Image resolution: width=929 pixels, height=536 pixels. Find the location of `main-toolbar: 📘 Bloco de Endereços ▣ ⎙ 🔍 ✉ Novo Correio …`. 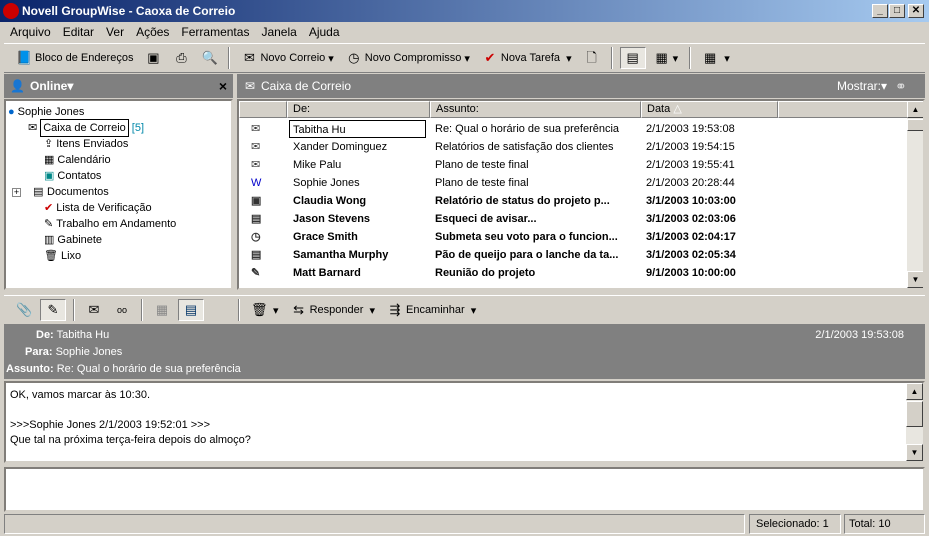

main-toolbar: 📘 Bloco de Endereços ▣ ⎙ 🔍 ✉ Novo Correio … is located at coordinates (464, 58).